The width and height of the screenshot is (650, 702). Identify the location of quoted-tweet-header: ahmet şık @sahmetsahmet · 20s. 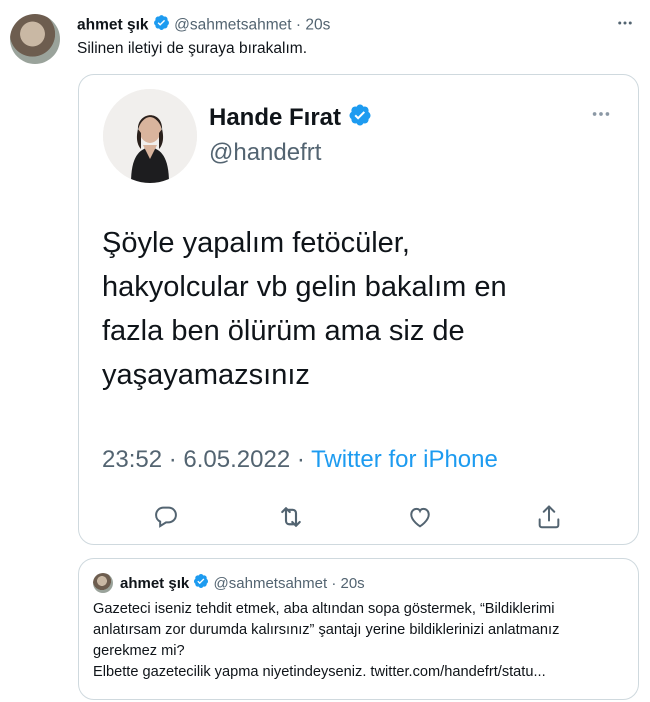
(242, 584).